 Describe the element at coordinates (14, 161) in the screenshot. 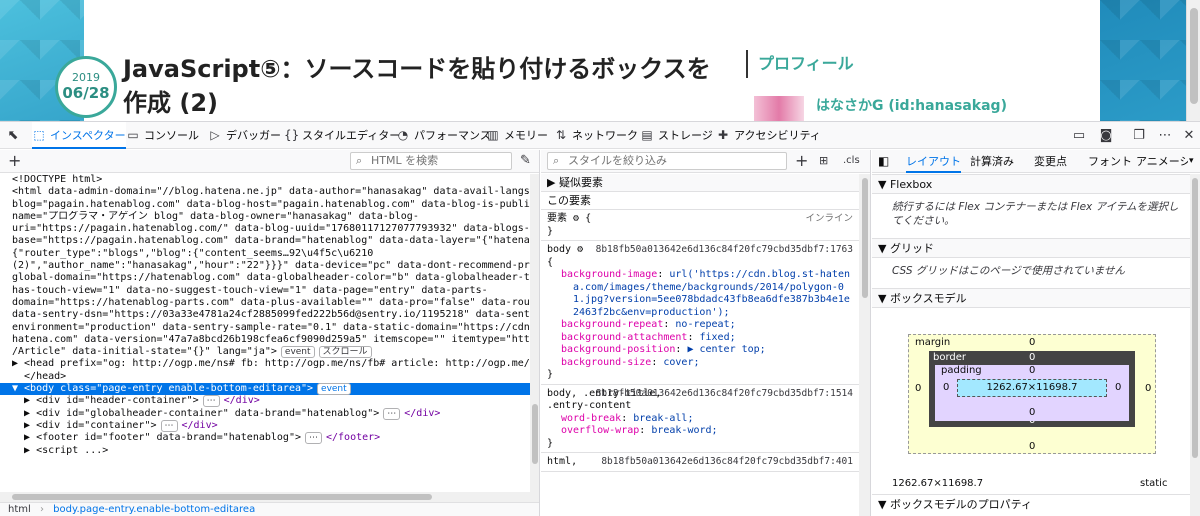

I see `add-node-icon: +` at that location.